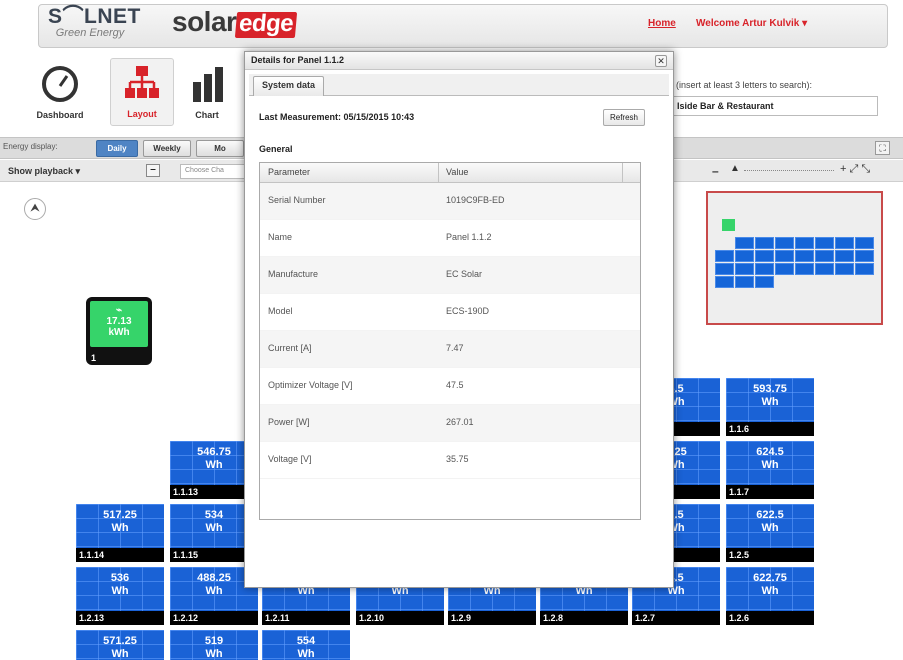 This screenshot has height=660, width=903. I want to click on zoom-slider-track, so click(789, 170).